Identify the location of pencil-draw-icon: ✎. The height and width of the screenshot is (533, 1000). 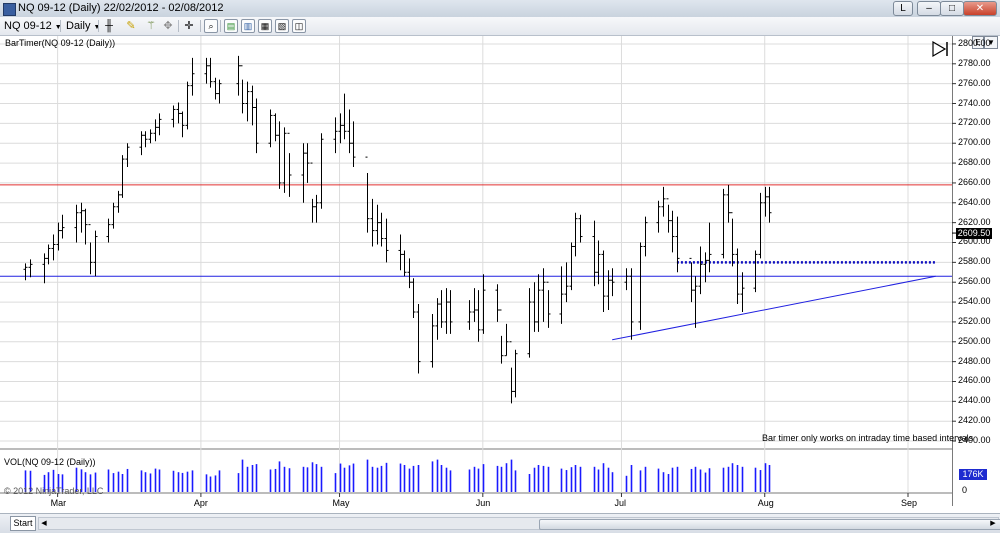
(131, 26).